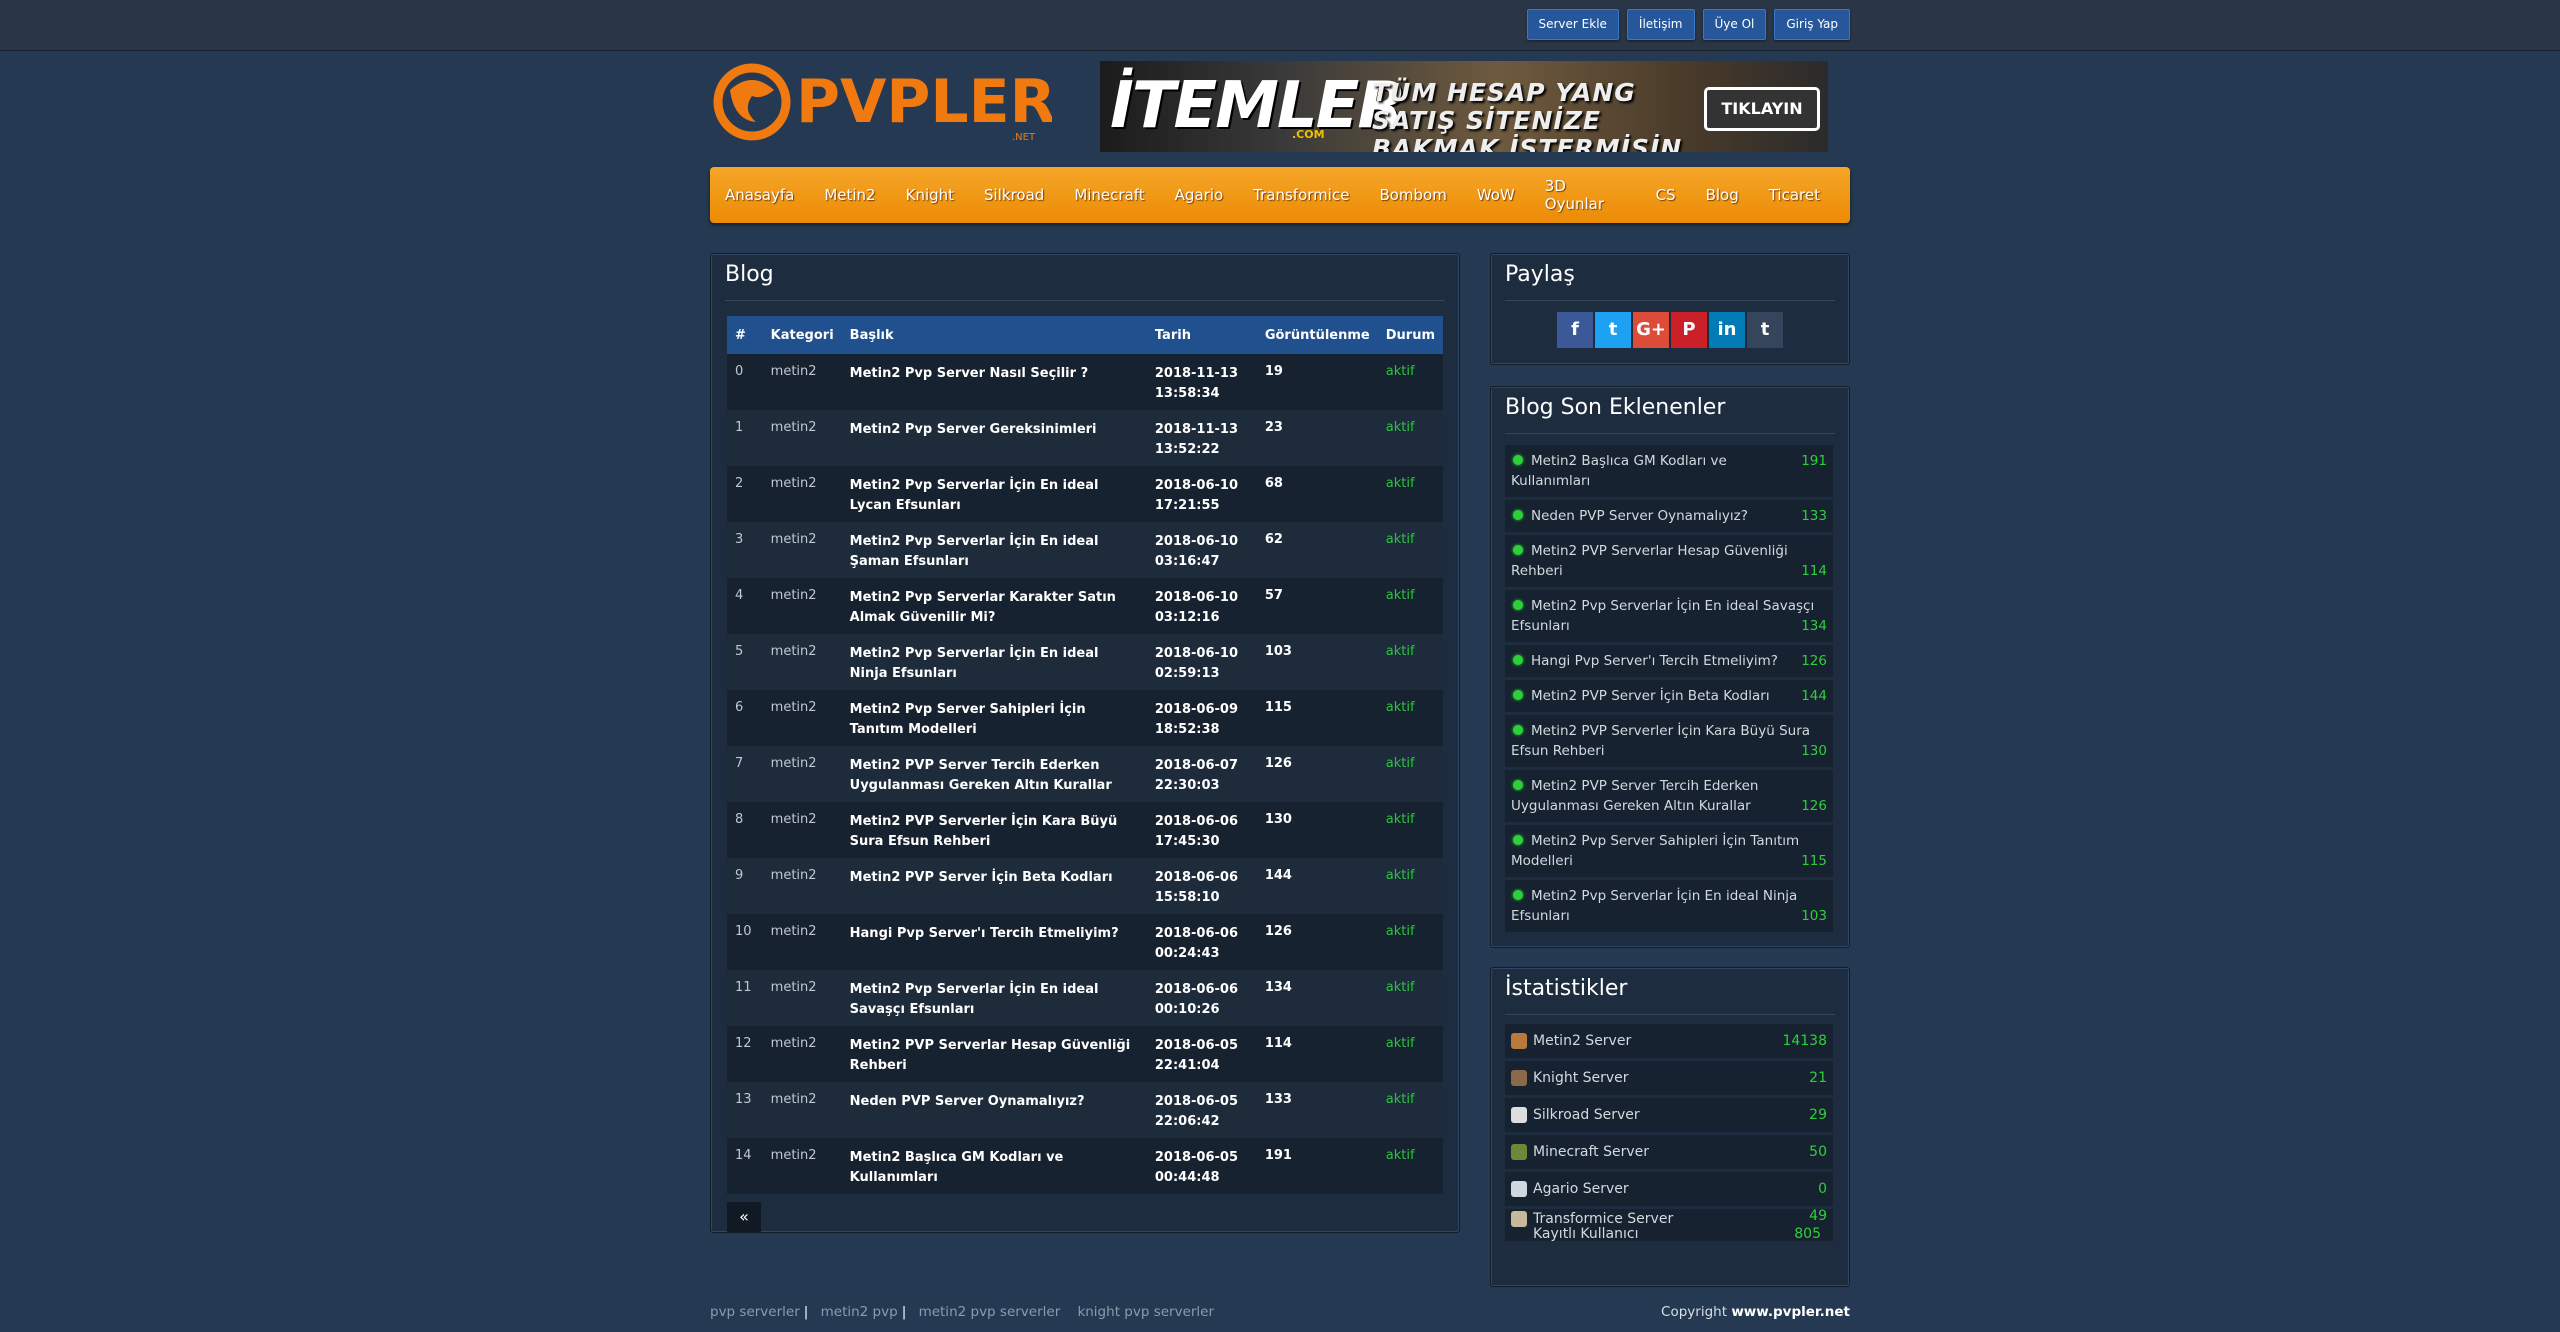 This screenshot has width=2560, height=1332. What do you see at coordinates (1666, 195) in the screenshot?
I see `nav-item-cs: CS` at bounding box center [1666, 195].